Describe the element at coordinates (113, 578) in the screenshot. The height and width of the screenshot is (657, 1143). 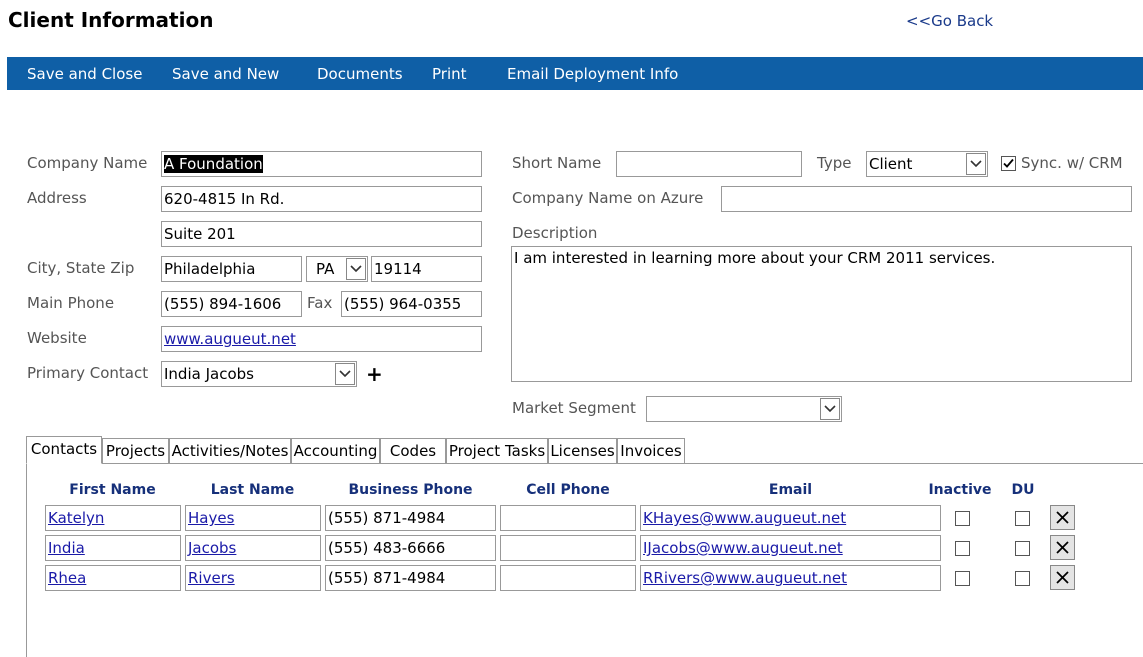
I see `table-row-first-name: Rhea` at that location.